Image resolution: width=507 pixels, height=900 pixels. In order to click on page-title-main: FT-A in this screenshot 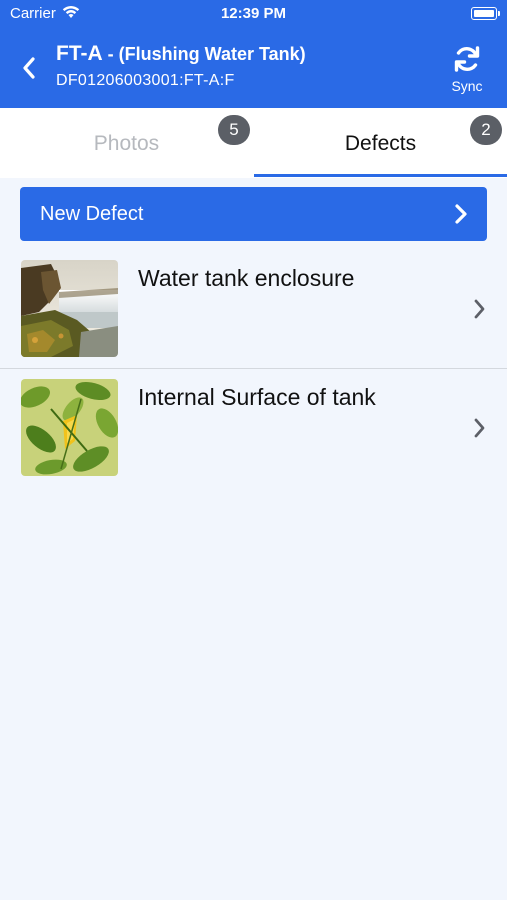, I will do `click(79, 53)`.